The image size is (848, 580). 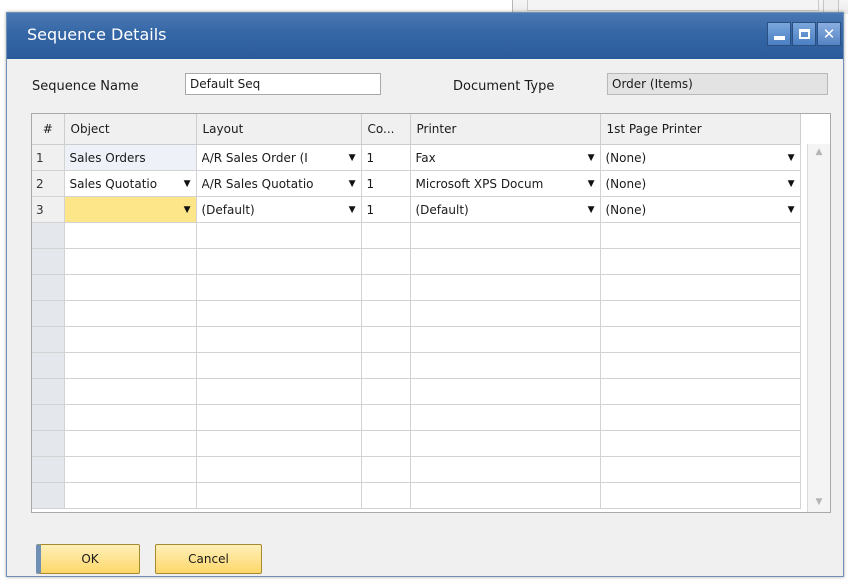 I want to click on title-bar: Sequence Details ✕, so click(x=425, y=36).